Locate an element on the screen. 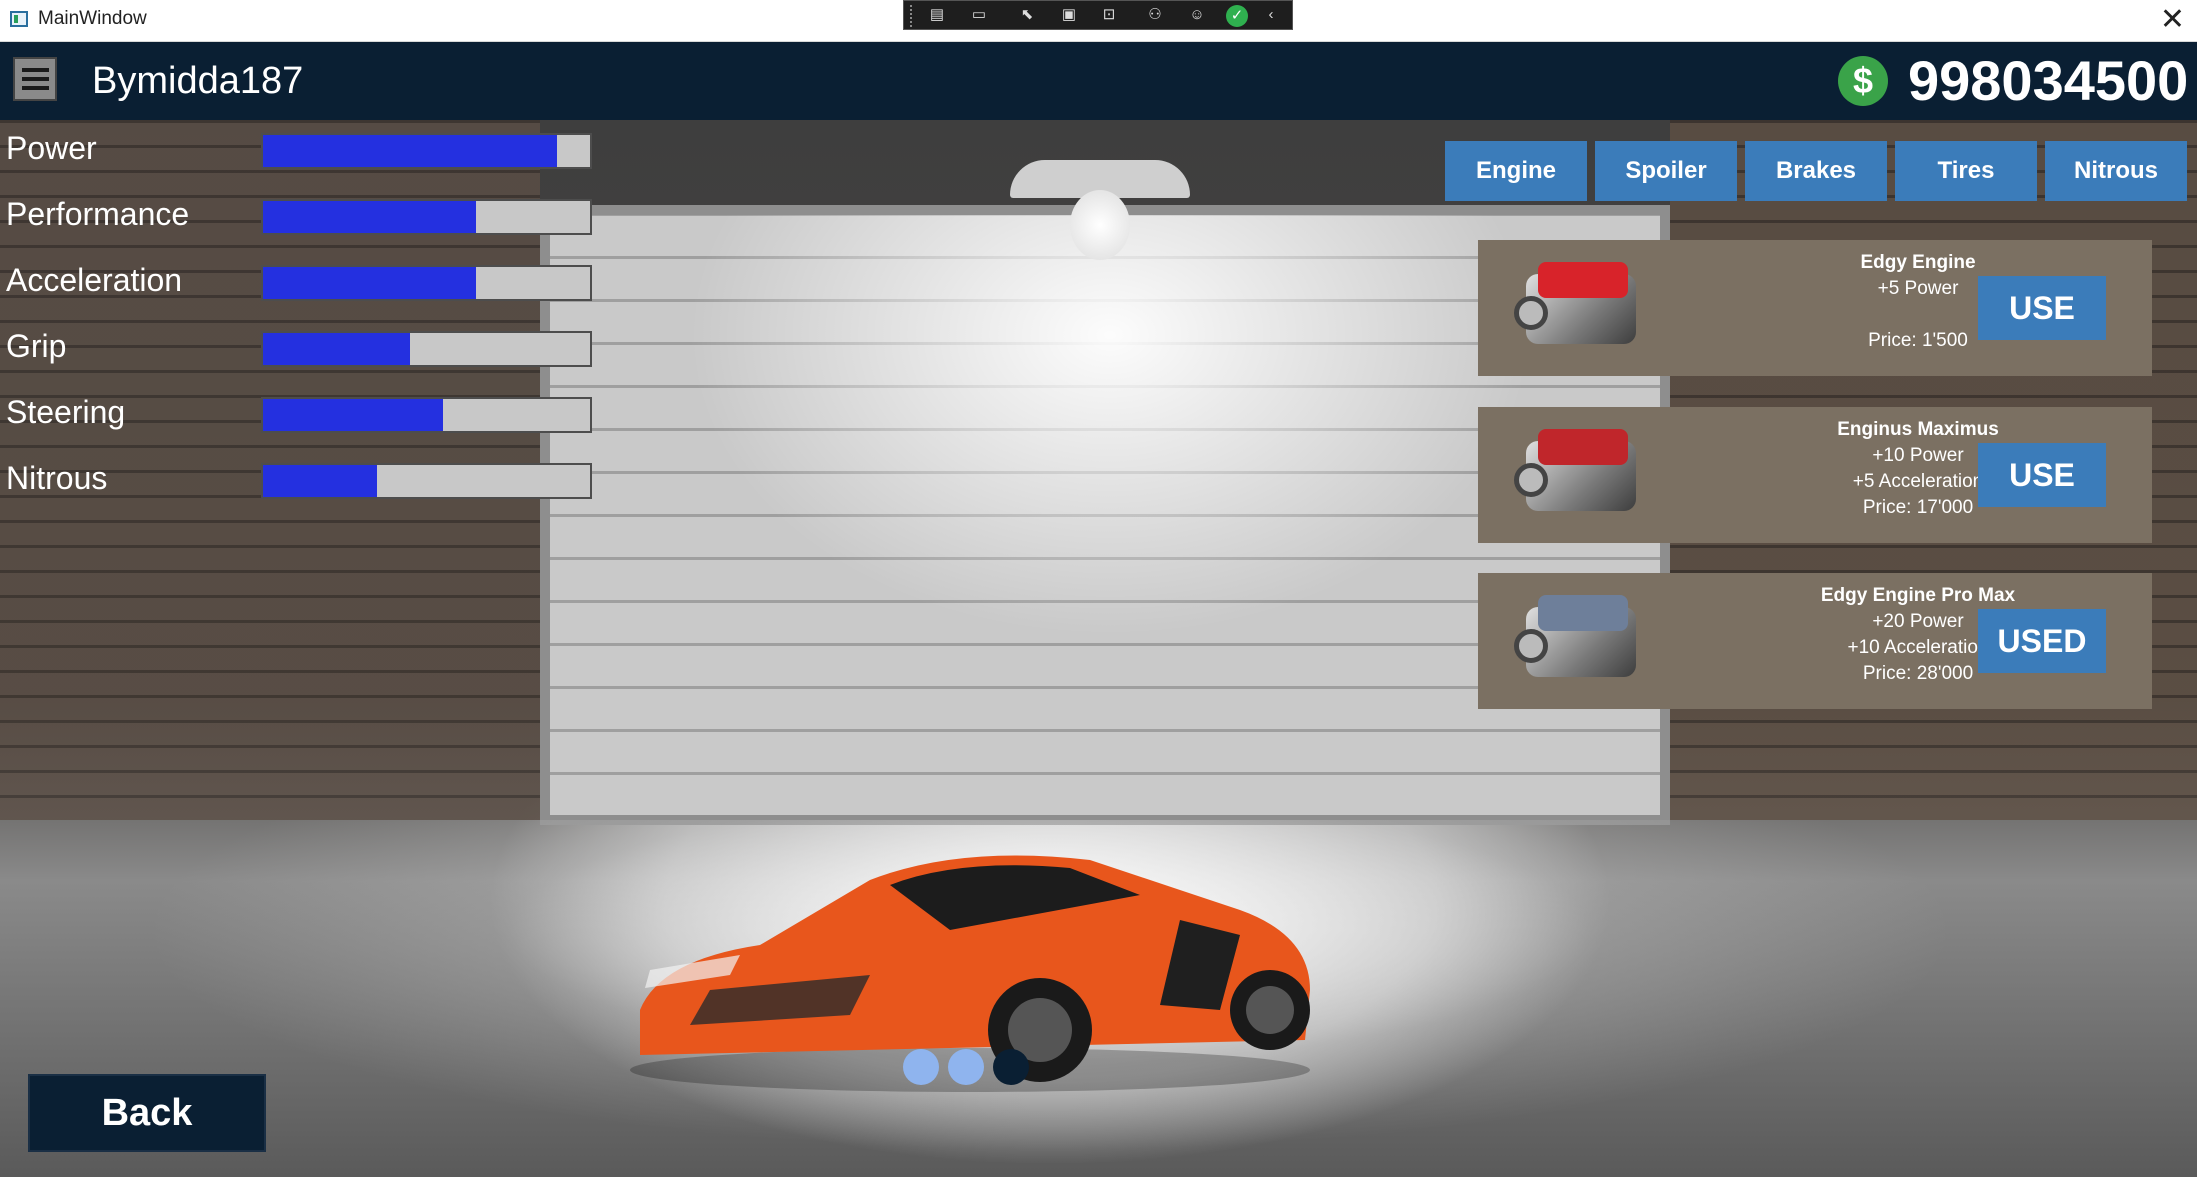  stat-bar-performance is located at coordinates (426, 217).